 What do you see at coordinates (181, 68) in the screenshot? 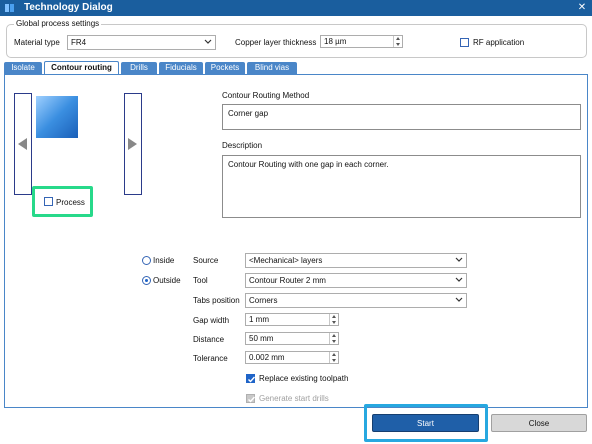
I see `tab-fiducials: Fiducials` at bounding box center [181, 68].